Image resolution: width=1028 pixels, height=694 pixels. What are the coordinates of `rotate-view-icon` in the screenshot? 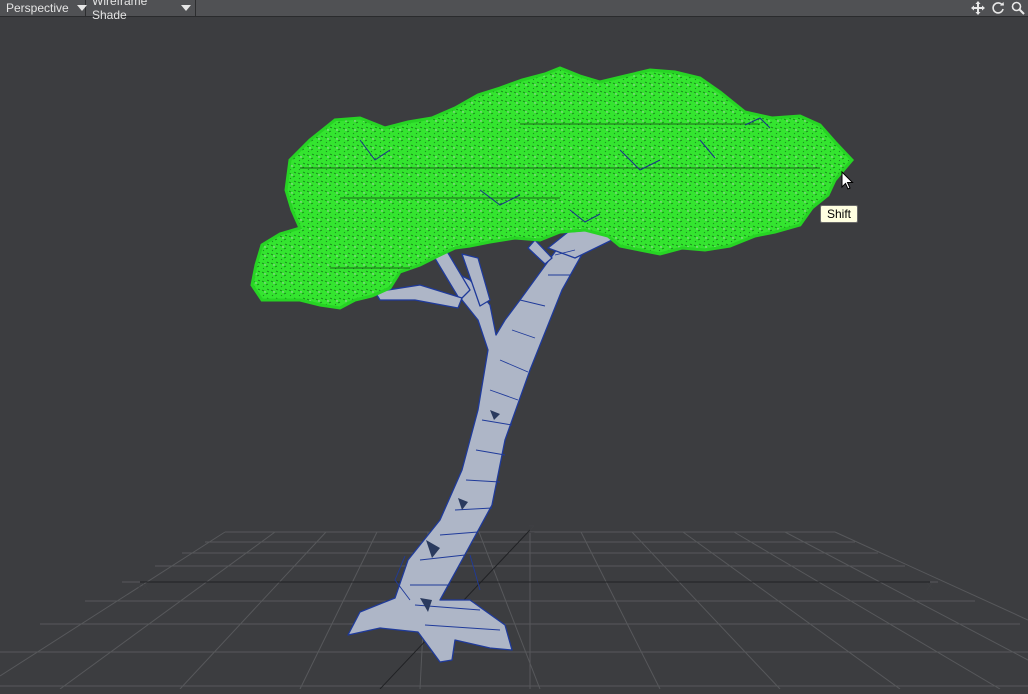 It's located at (998, 8).